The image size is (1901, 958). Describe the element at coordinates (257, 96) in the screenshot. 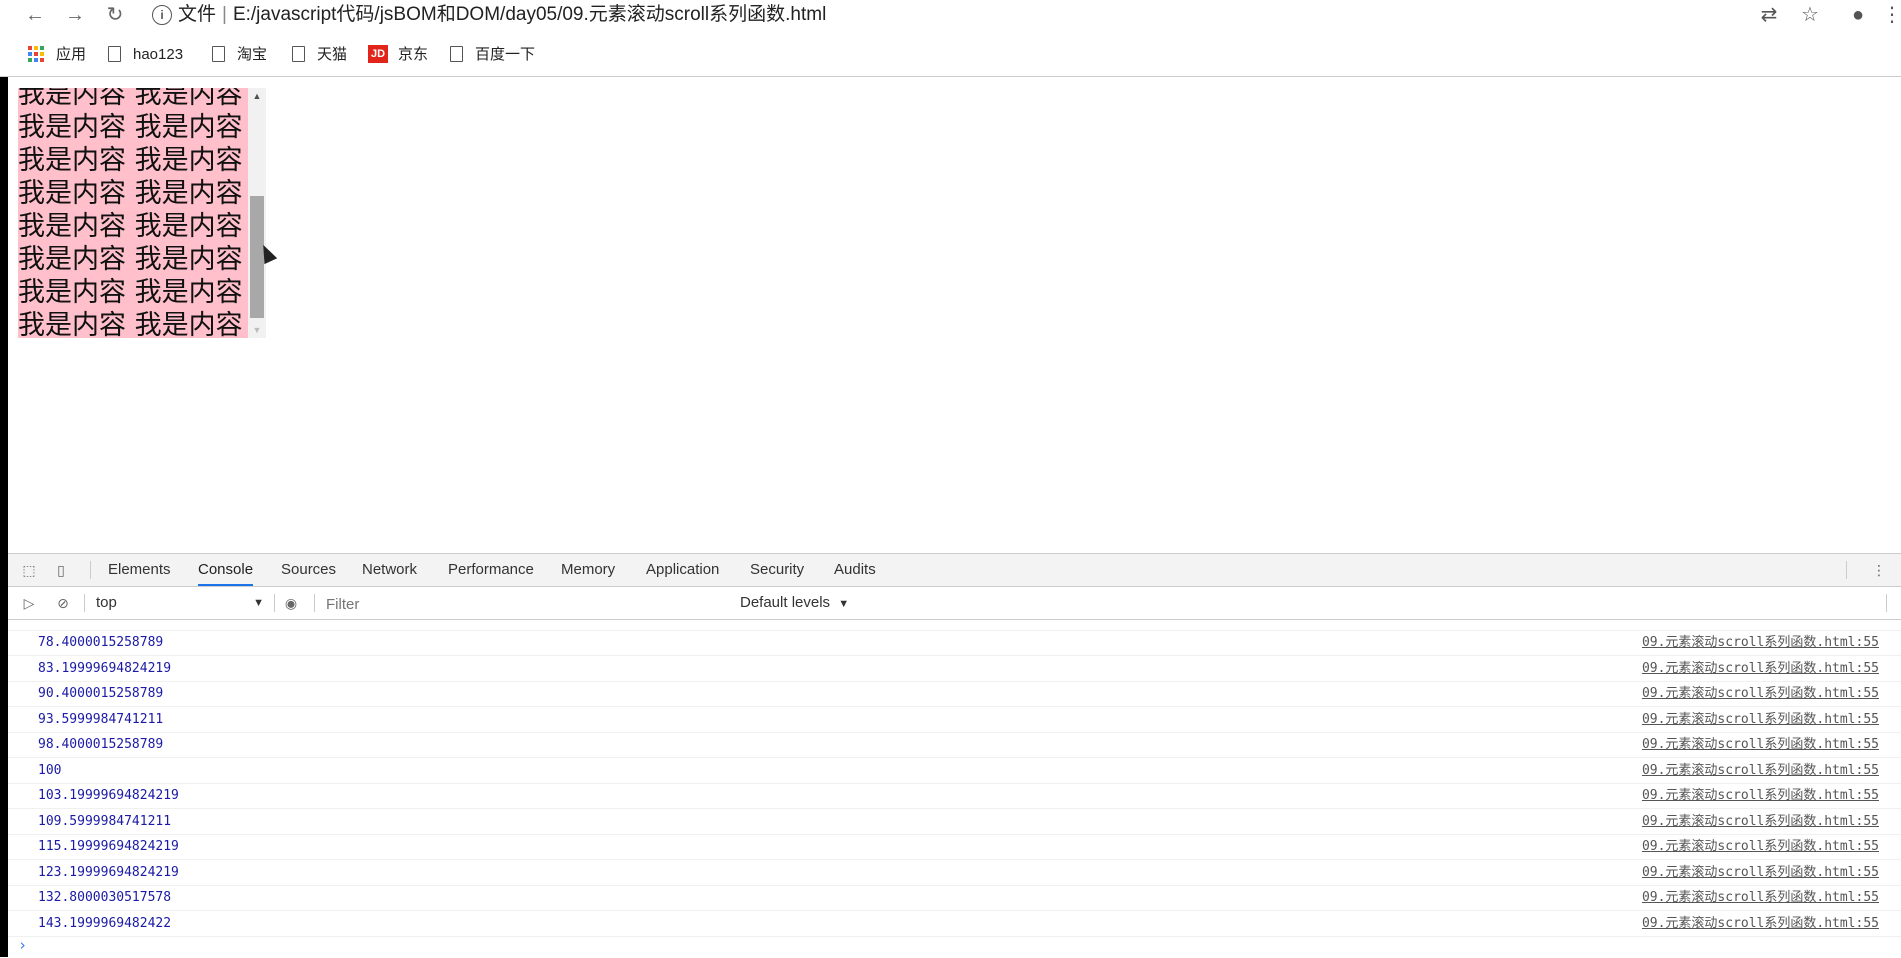

I see `scroll-up-arrow-icon: ▲` at that location.